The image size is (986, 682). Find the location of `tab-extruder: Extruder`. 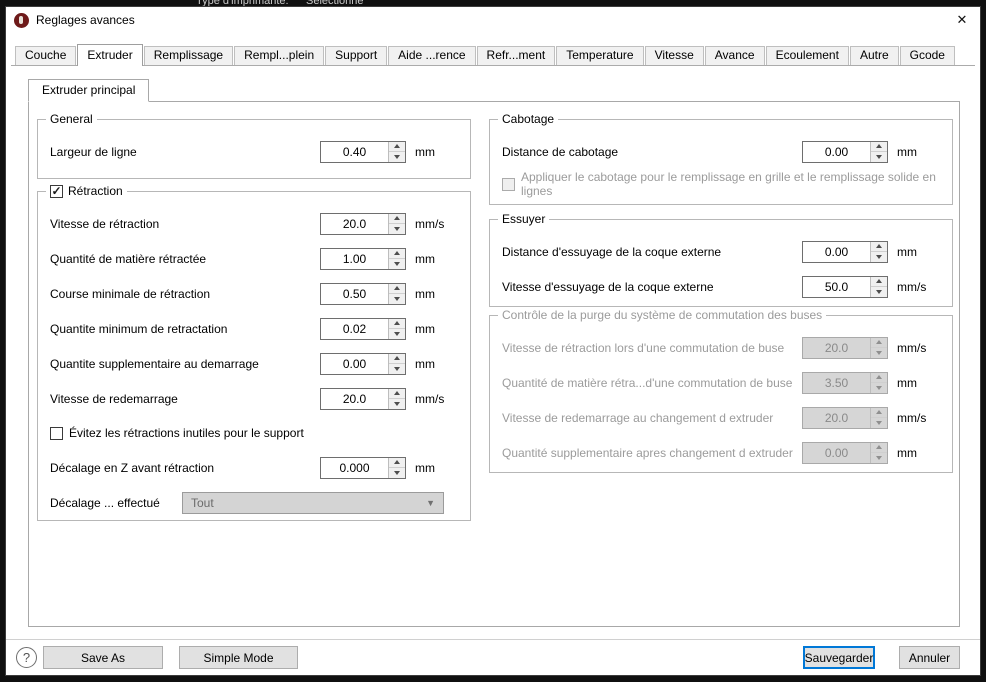

tab-extruder: Extruder is located at coordinates (110, 55).